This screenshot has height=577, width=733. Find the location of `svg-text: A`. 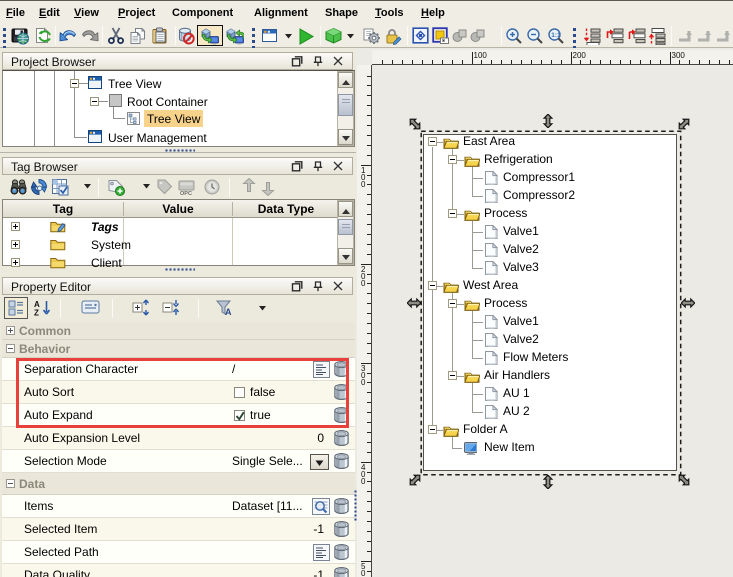

svg-text: A is located at coordinates (228, 312).